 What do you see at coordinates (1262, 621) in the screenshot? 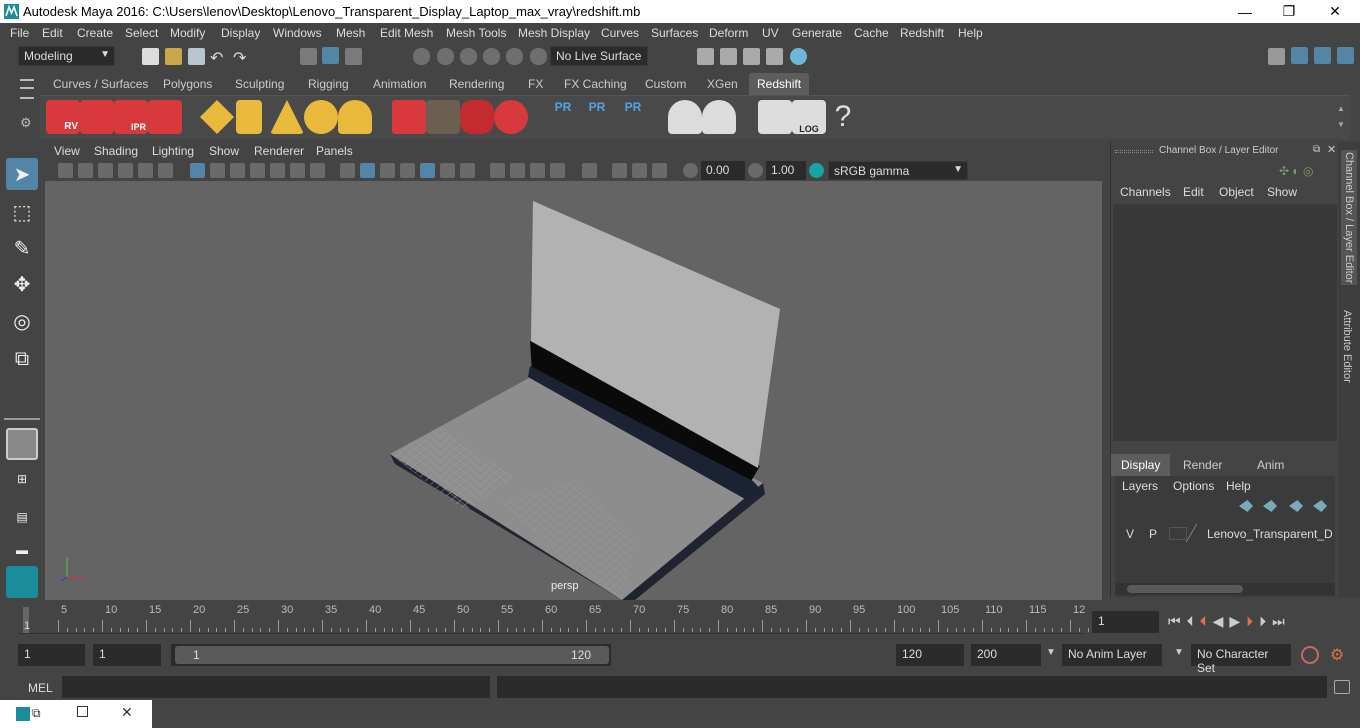
I see `step-forward-frame-icon: ⏵` at bounding box center [1262, 621].